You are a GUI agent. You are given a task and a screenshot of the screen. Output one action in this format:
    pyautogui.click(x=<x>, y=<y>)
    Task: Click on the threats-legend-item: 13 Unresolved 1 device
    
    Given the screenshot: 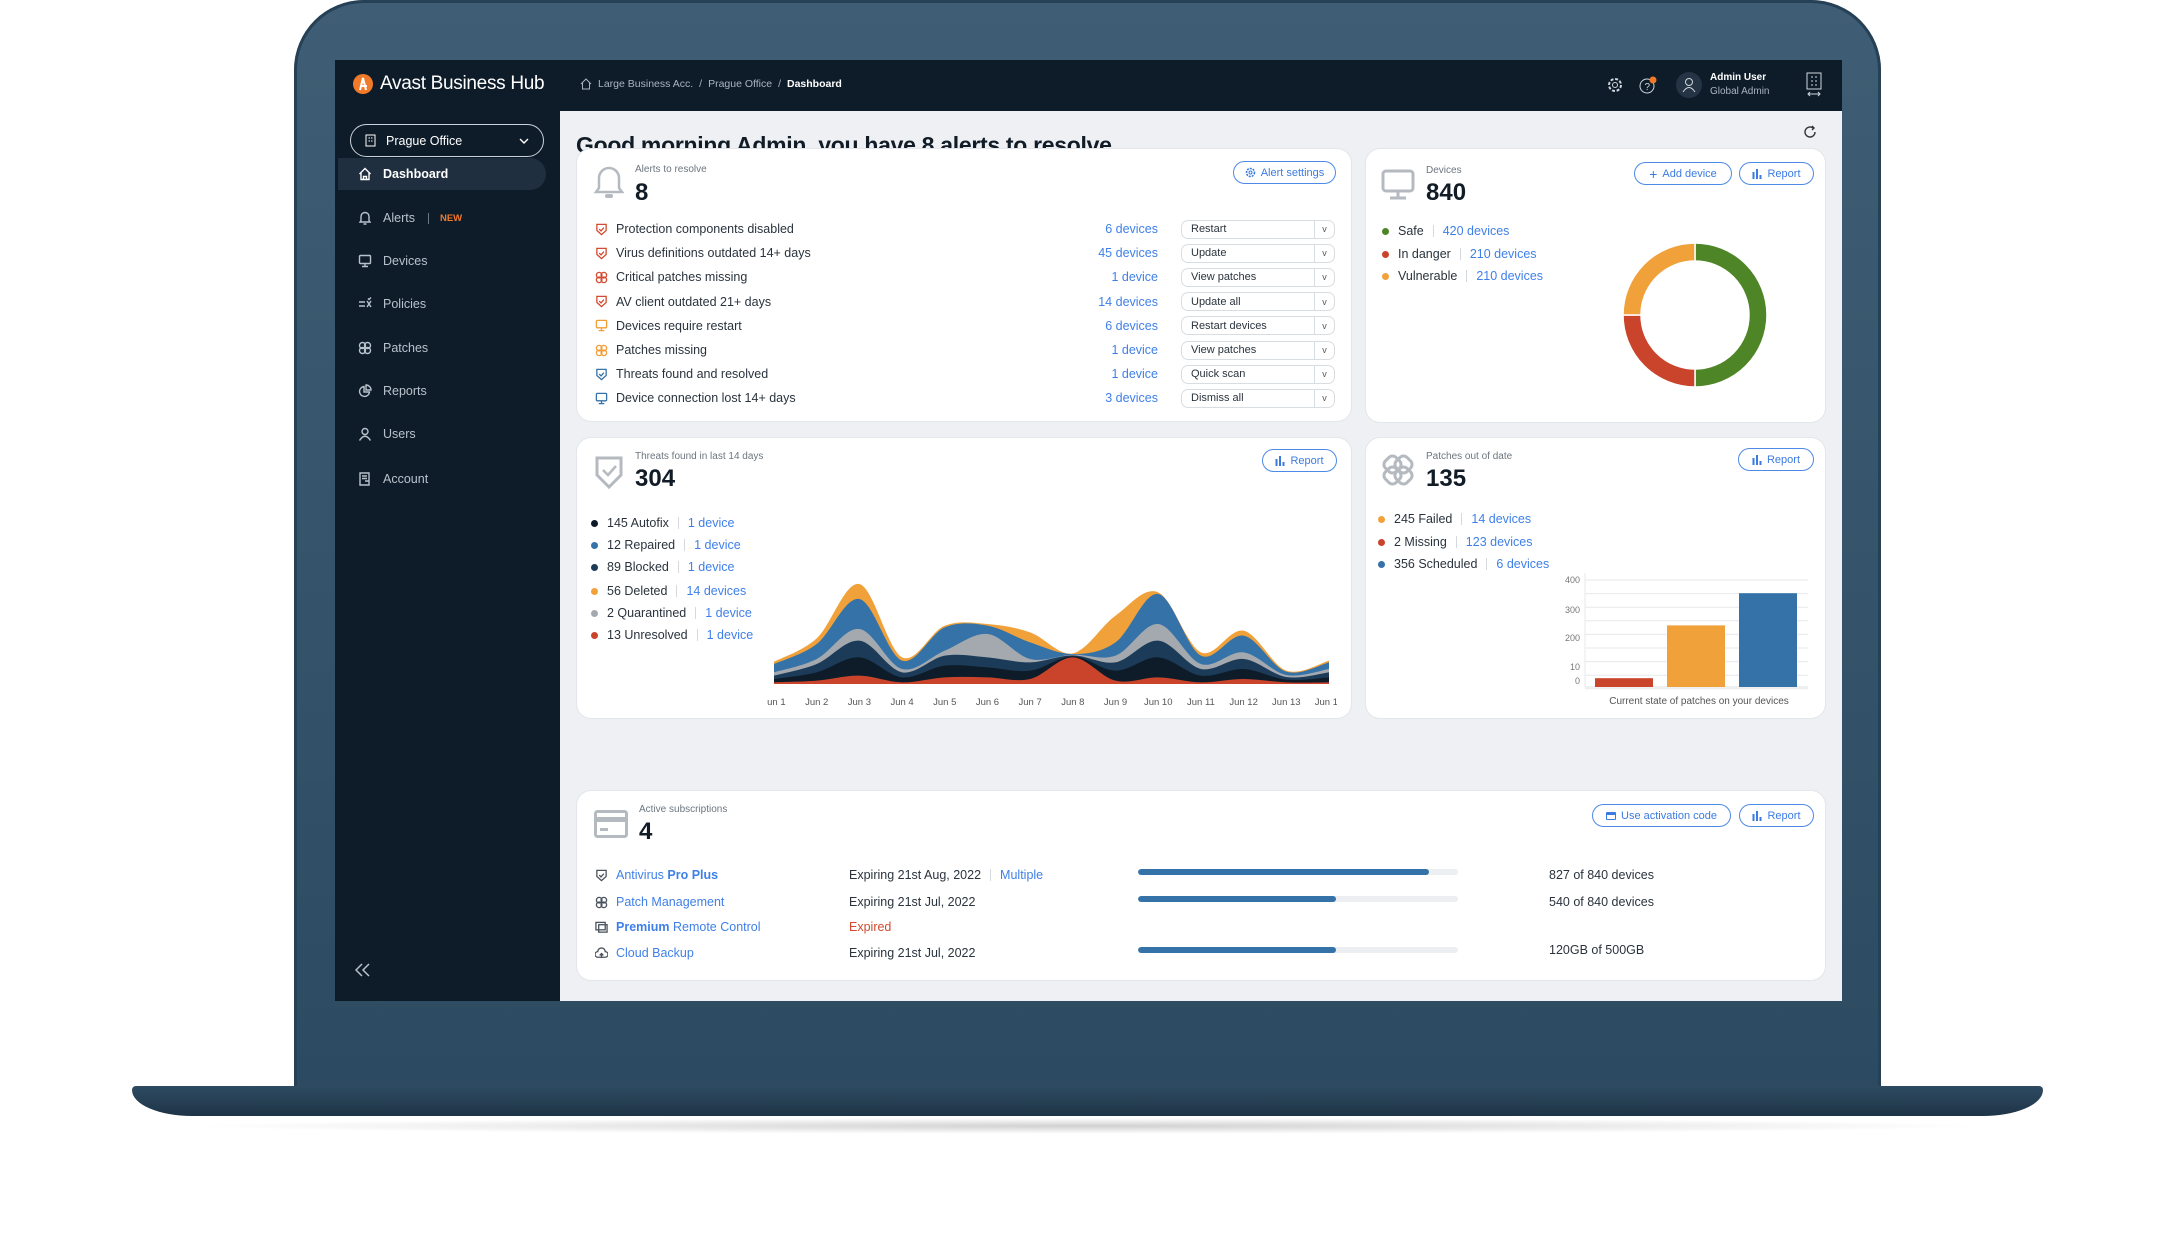 What is the action you would take?
    pyautogui.click(x=672, y=635)
    